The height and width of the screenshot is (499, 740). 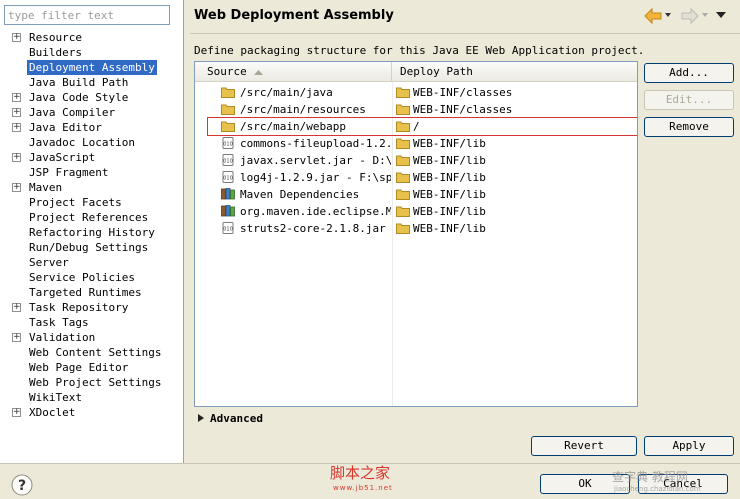 What do you see at coordinates (92, 187) in the screenshot?
I see `tree-item: + Maven` at bounding box center [92, 187].